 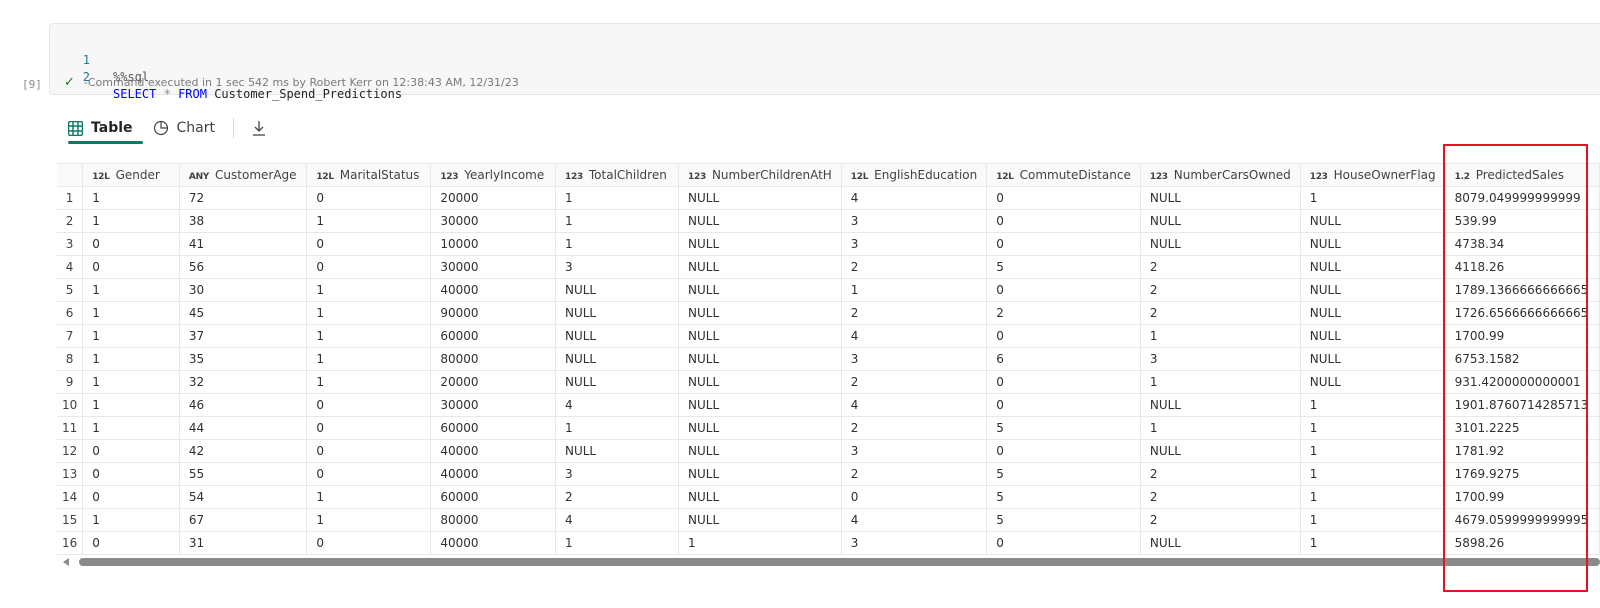 What do you see at coordinates (32, 84) in the screenshot?
I see `execution-count: [9]` at bounding box center [32, 84].